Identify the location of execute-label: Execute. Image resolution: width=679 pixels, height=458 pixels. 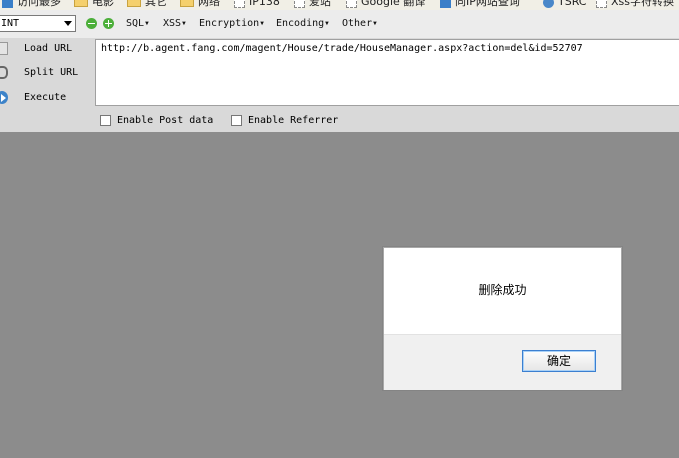
(45, 97).